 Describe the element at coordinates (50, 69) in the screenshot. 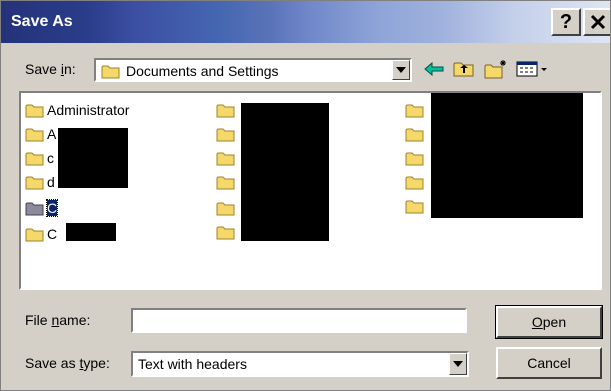

I see `save-in-label: Save in:` at that location.